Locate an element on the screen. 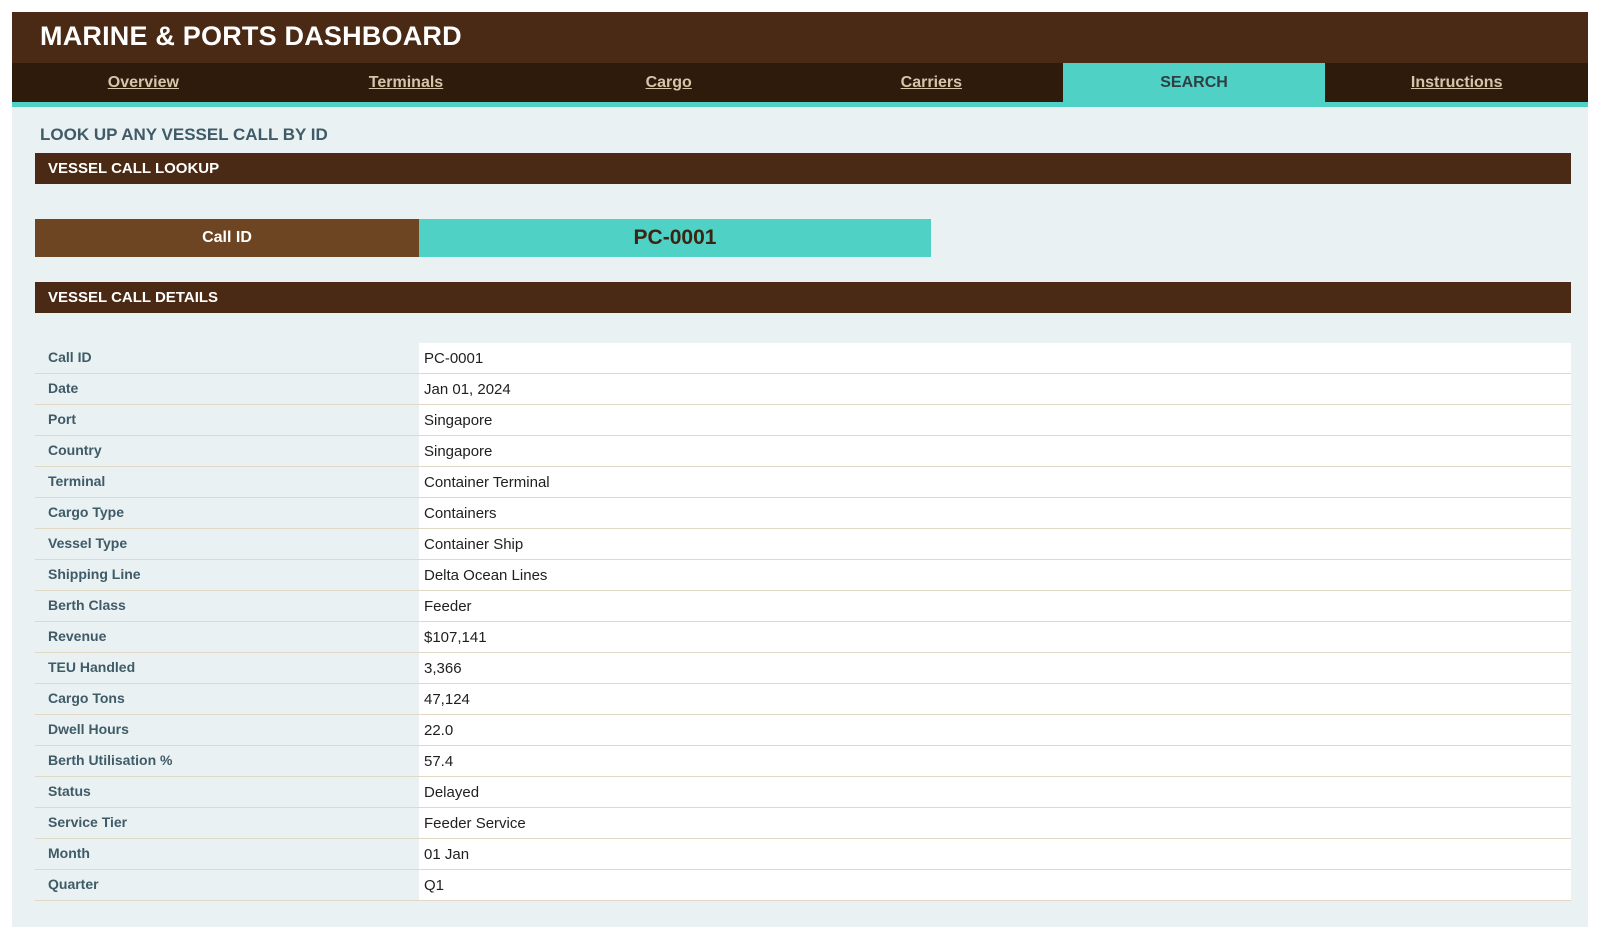  table-row: Terminal Container Terminal is located at coordinates (803, 482).